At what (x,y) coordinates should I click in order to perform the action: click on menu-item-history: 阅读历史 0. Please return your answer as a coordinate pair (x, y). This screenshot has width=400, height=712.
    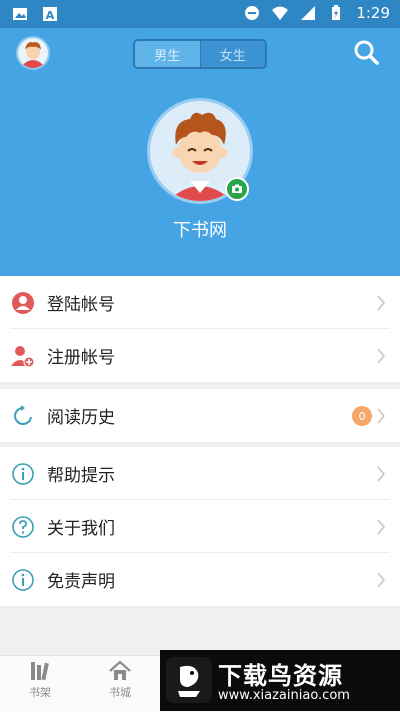
    Looking at the image, I should click on (200, 415).